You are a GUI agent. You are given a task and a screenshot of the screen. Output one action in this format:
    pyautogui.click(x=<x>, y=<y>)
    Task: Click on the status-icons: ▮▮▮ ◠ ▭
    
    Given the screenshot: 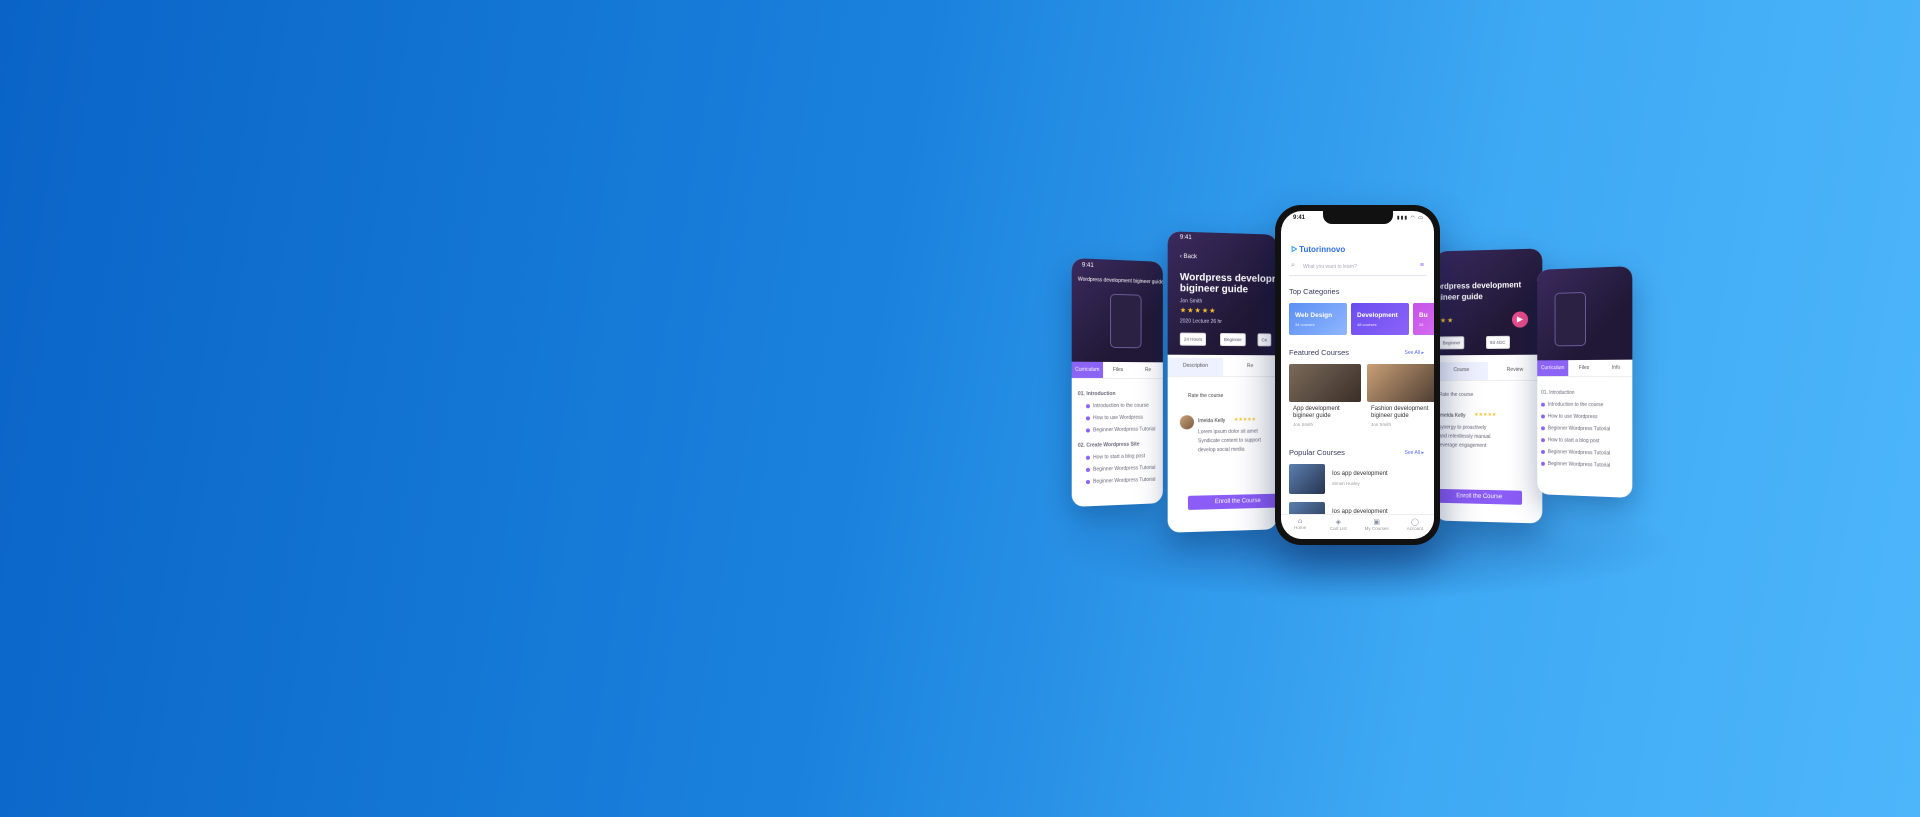 What is the action you would take?
    pyautogui.click(x=1410, y=218)
    